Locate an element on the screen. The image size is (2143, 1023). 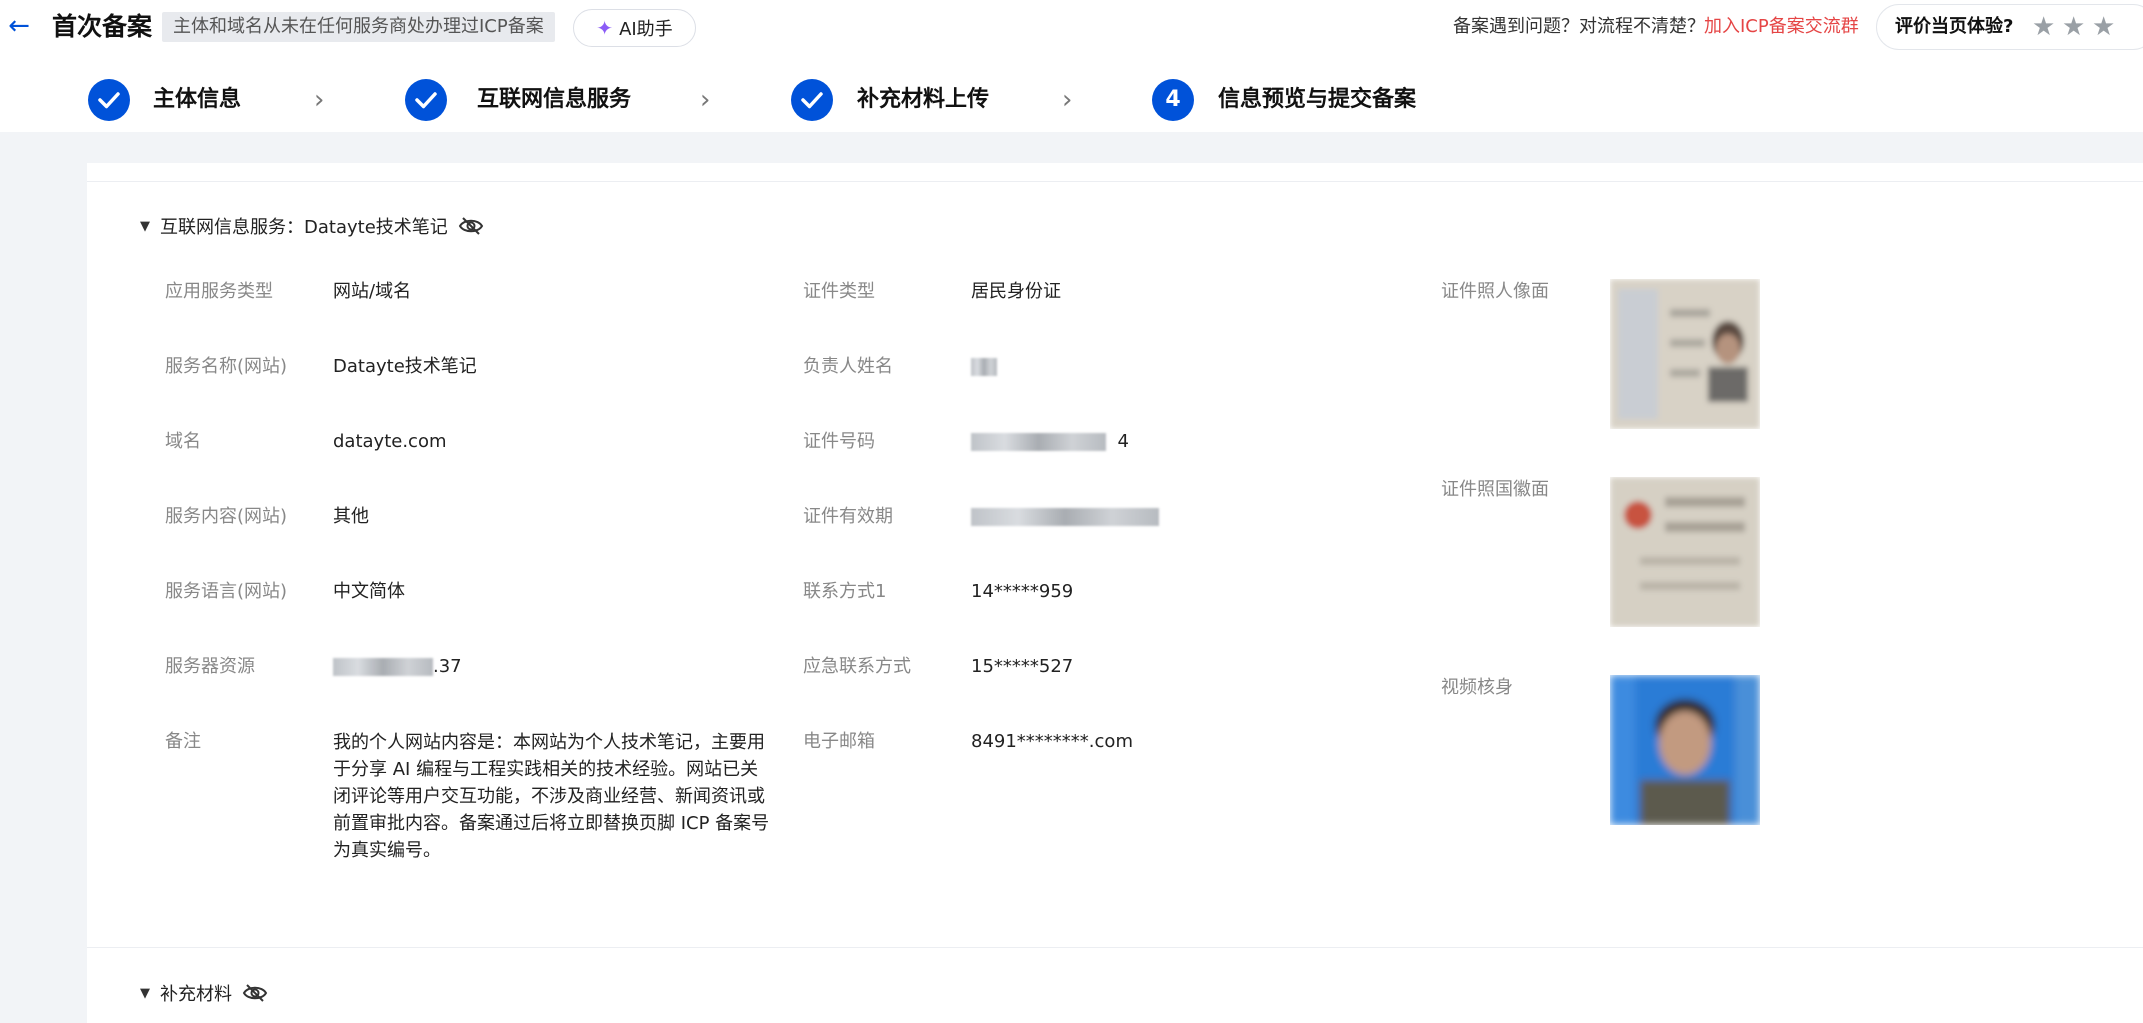
ai-assistant-label: AI助手 is located at coordinates (646, 29).